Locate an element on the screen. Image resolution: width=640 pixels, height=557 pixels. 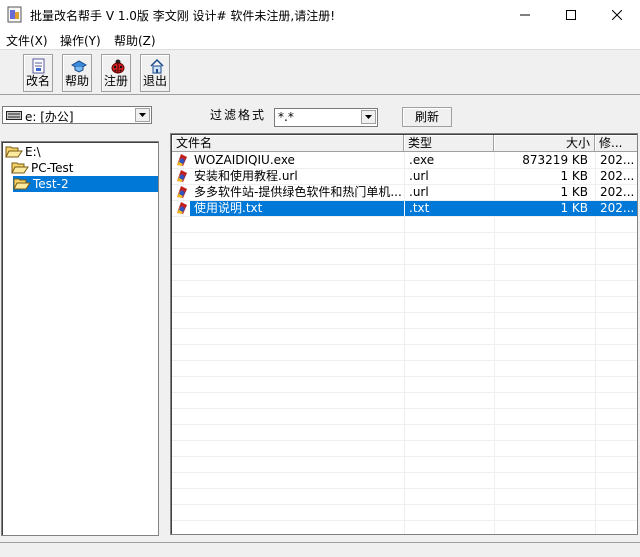
window-title: 批量改名帮手 V 1.0版 李文刚 设计# 软件未注册,请注册! is located at coordinates (183, 16).